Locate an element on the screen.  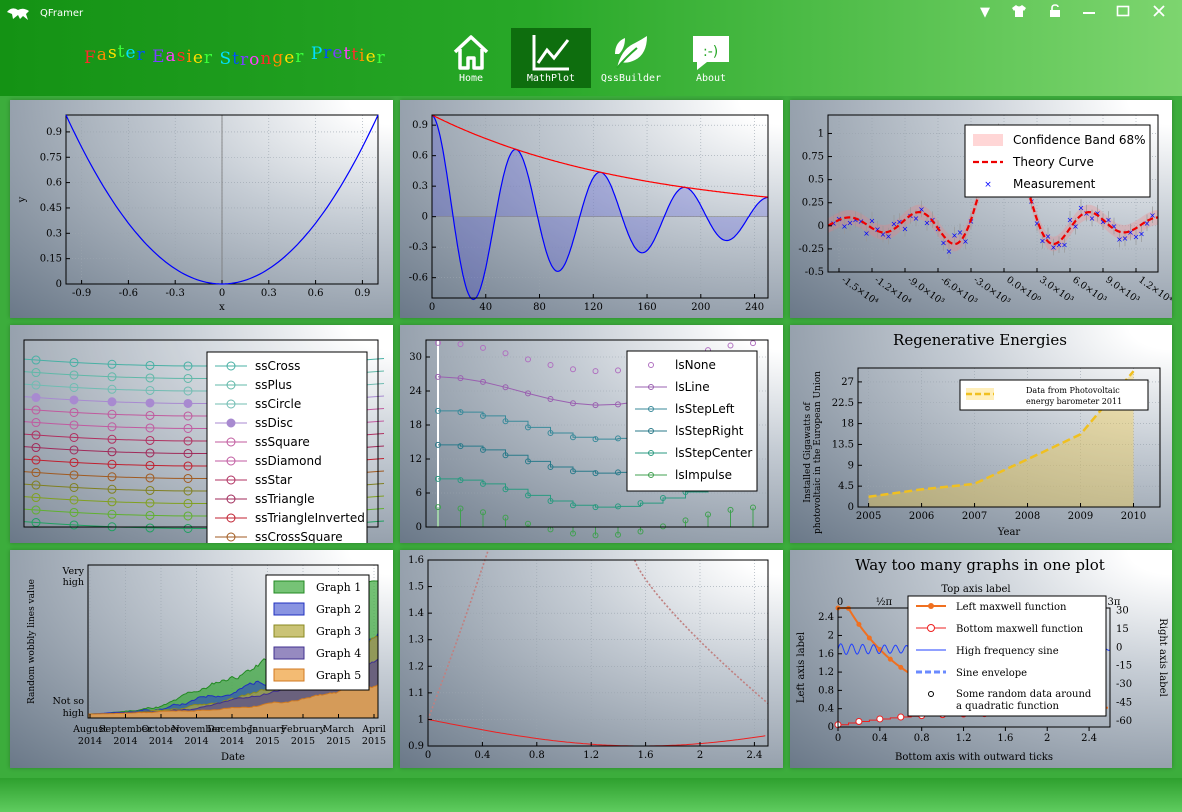
menu-icon: ▼ is located at coordinates (985, 13).